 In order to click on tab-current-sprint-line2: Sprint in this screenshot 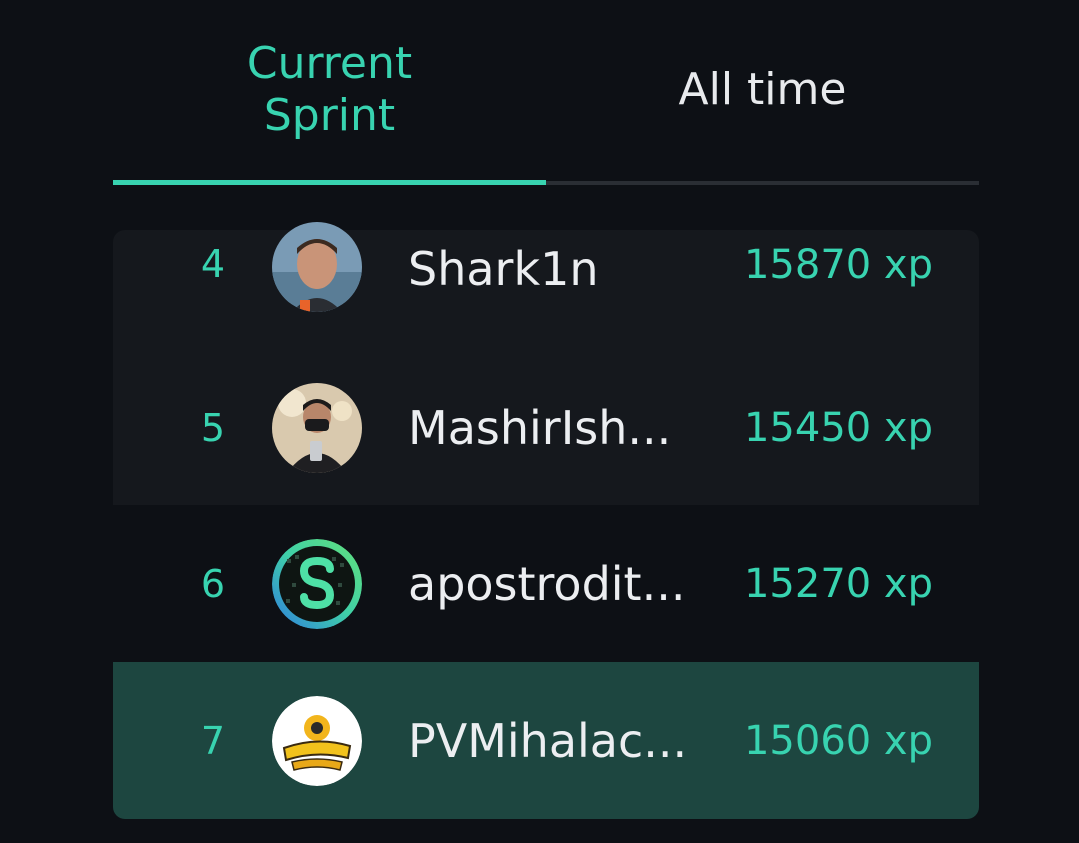, I will do `click(329, 115)`.